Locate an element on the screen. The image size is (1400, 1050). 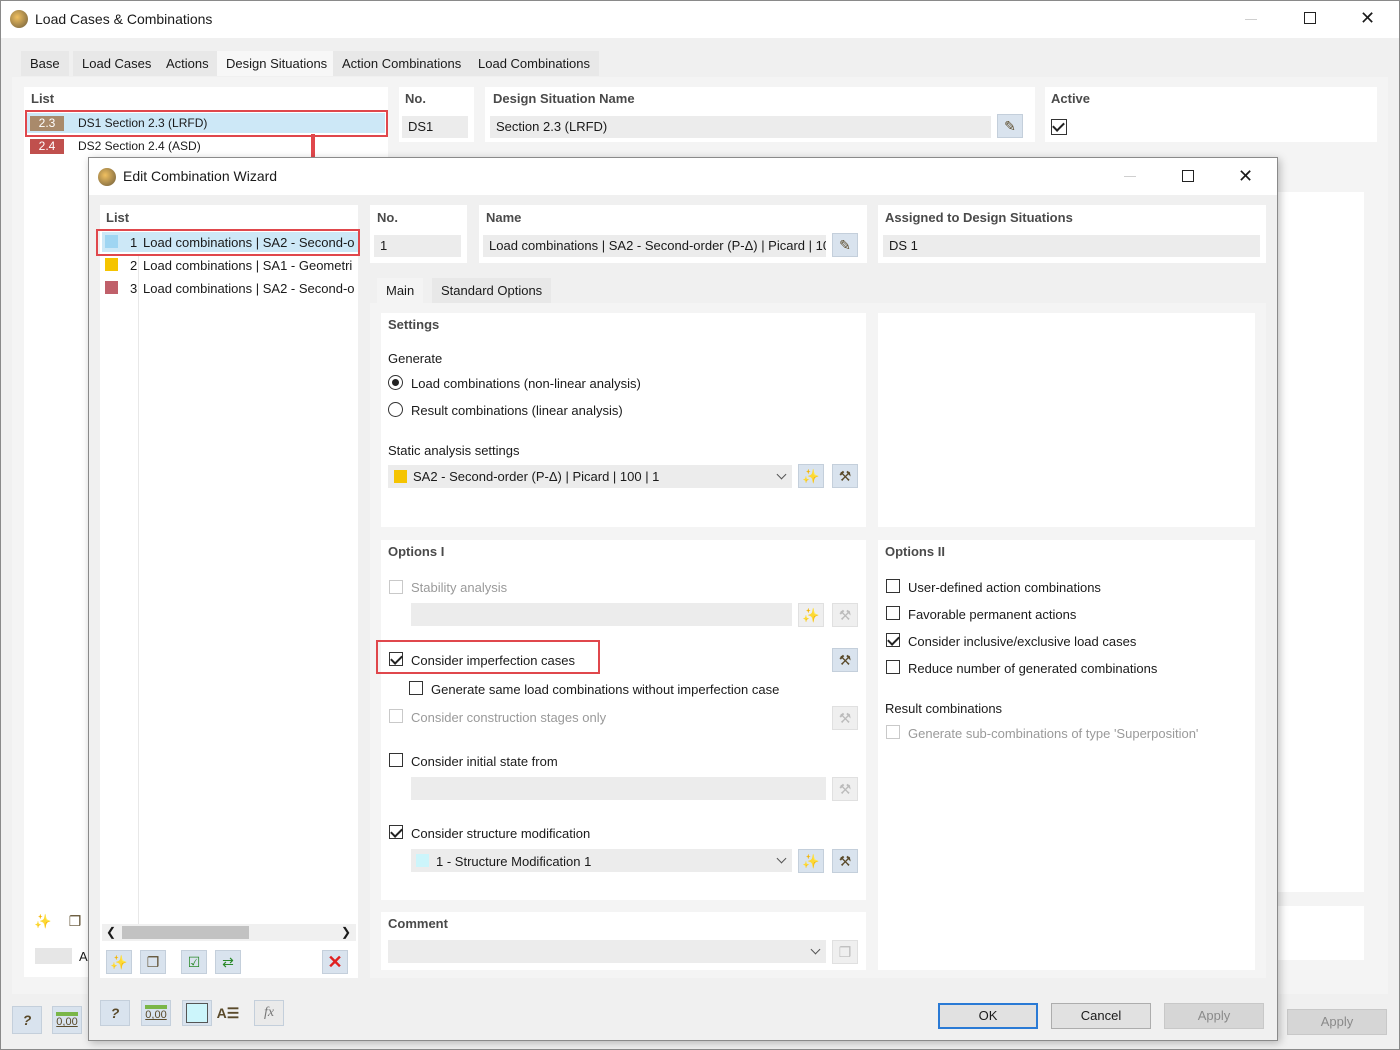
reduce-checkbox is located at coordinates (893, 667).